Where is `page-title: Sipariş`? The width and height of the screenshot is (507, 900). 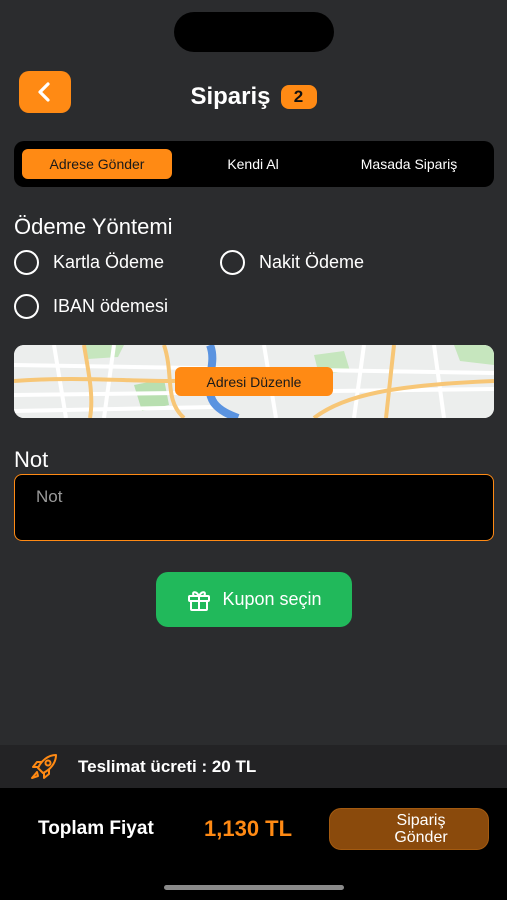
page-title: Sipariş is located at coordinates (230, 96).